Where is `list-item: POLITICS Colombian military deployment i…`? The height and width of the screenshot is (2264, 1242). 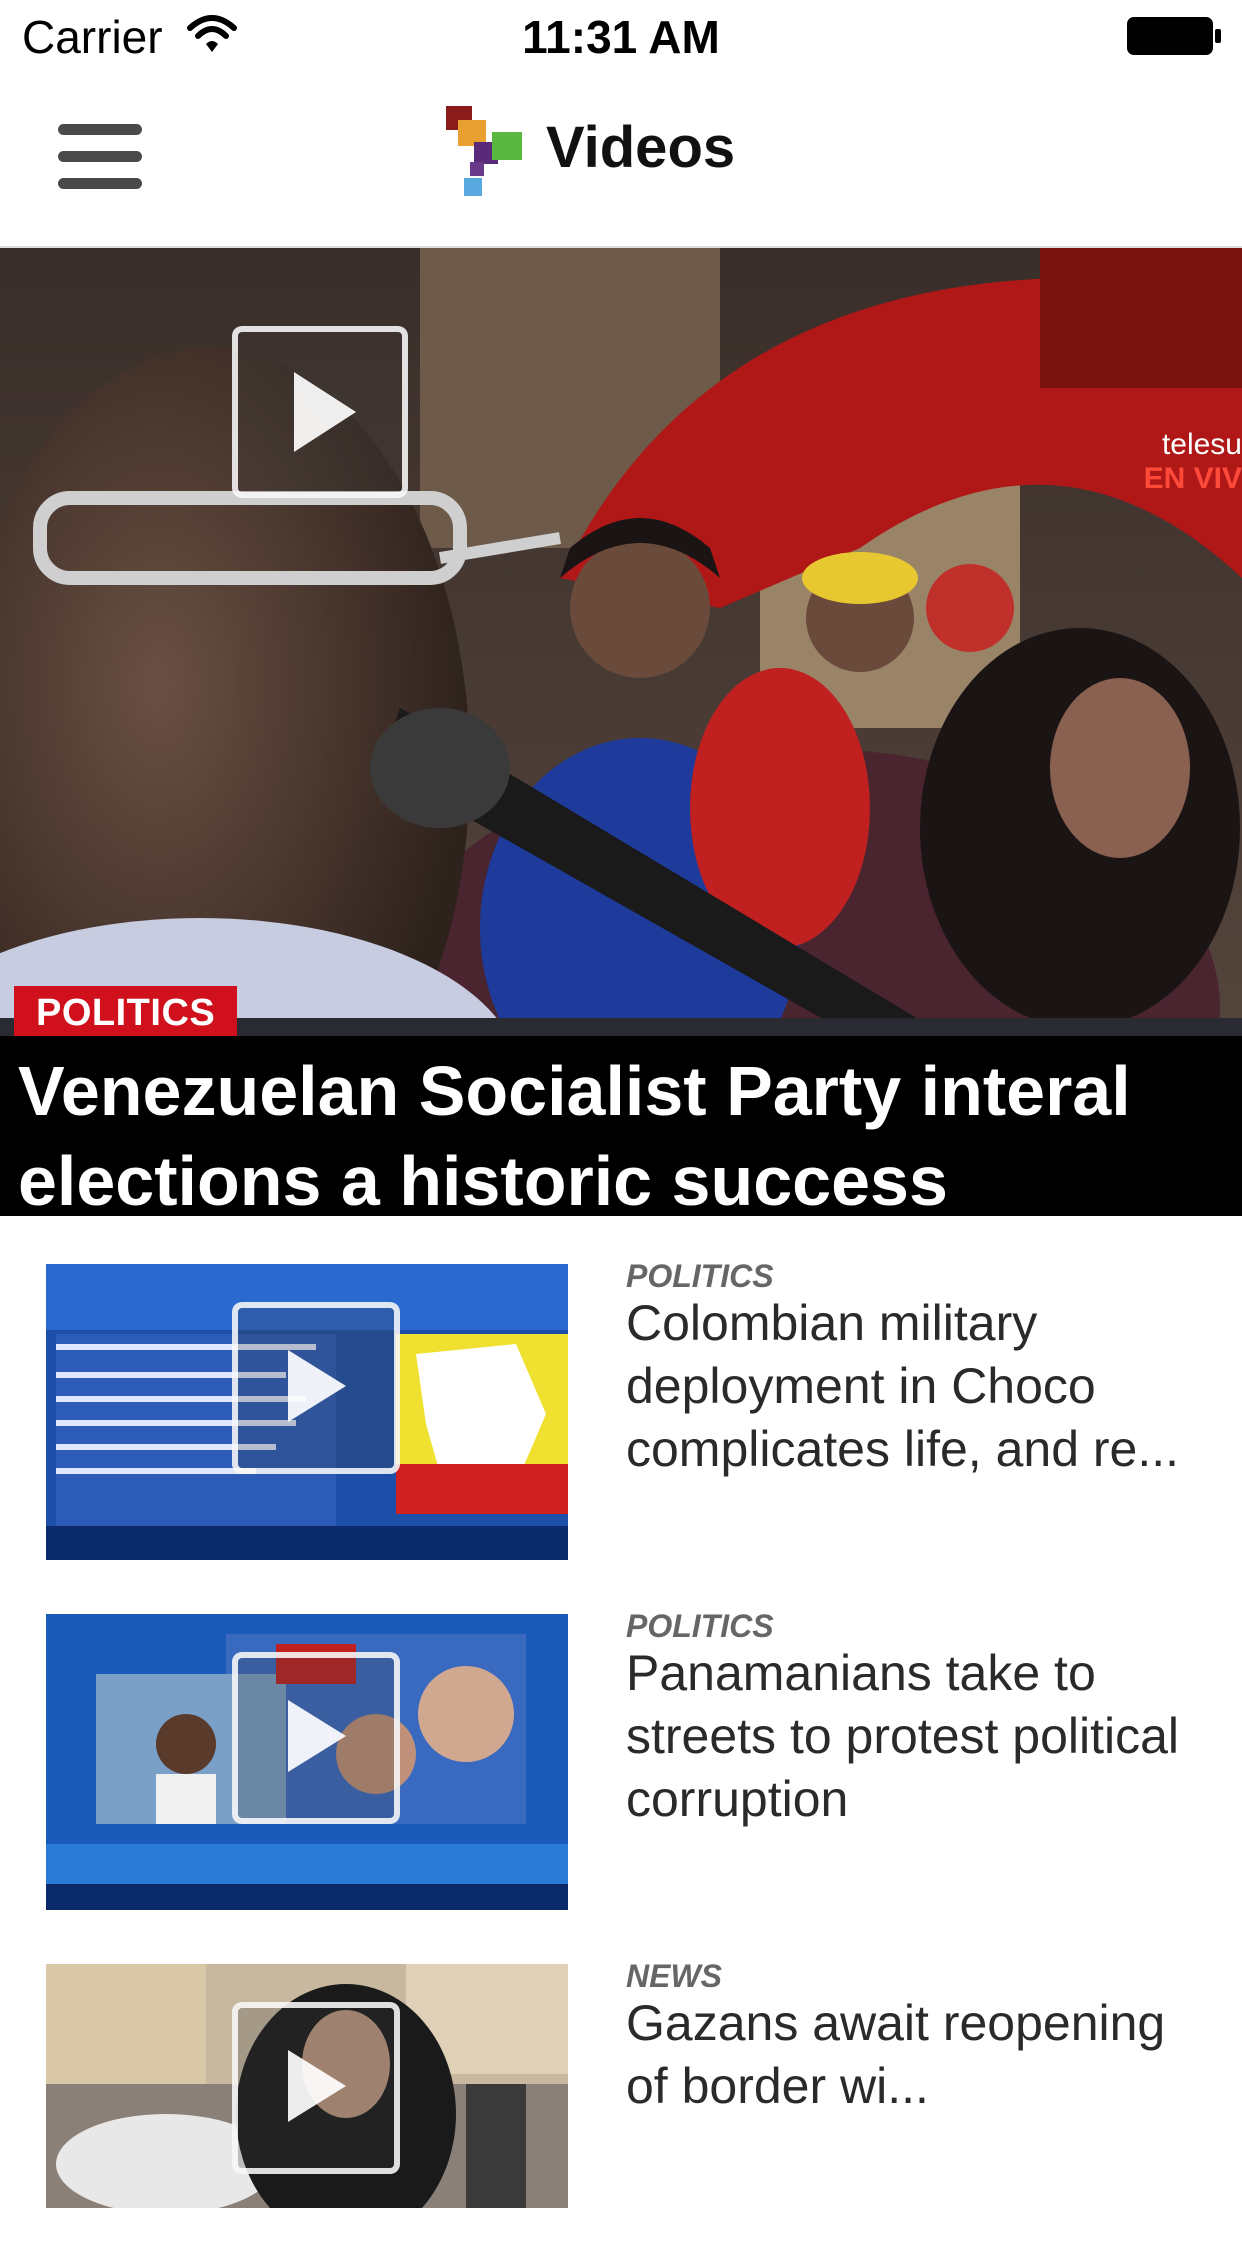
list-item: POLITICS Colombian military deployment i… is located at coordinates (621, 1411).